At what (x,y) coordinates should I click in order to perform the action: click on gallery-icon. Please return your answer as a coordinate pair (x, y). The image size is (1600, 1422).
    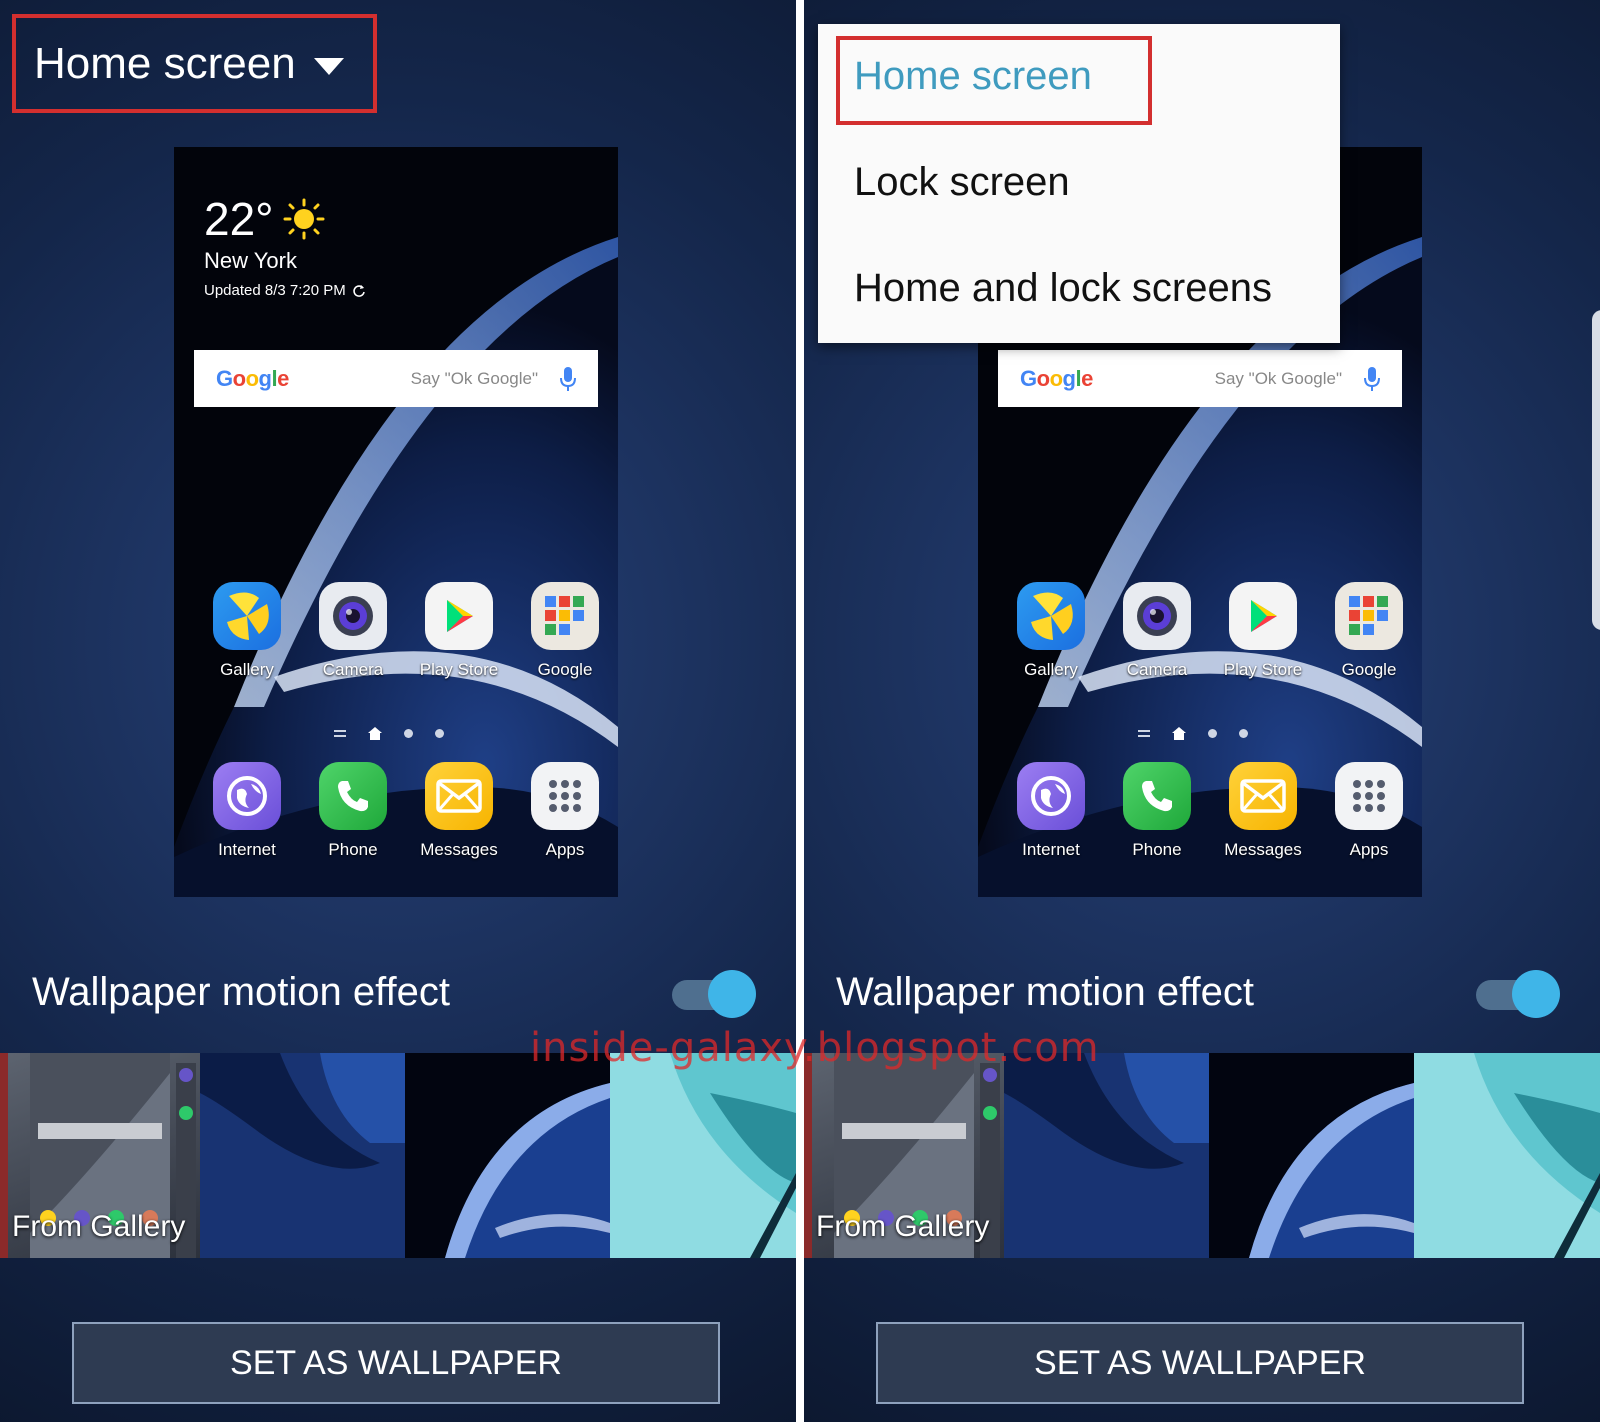
    Looking at the image, I should click on (247, 616).